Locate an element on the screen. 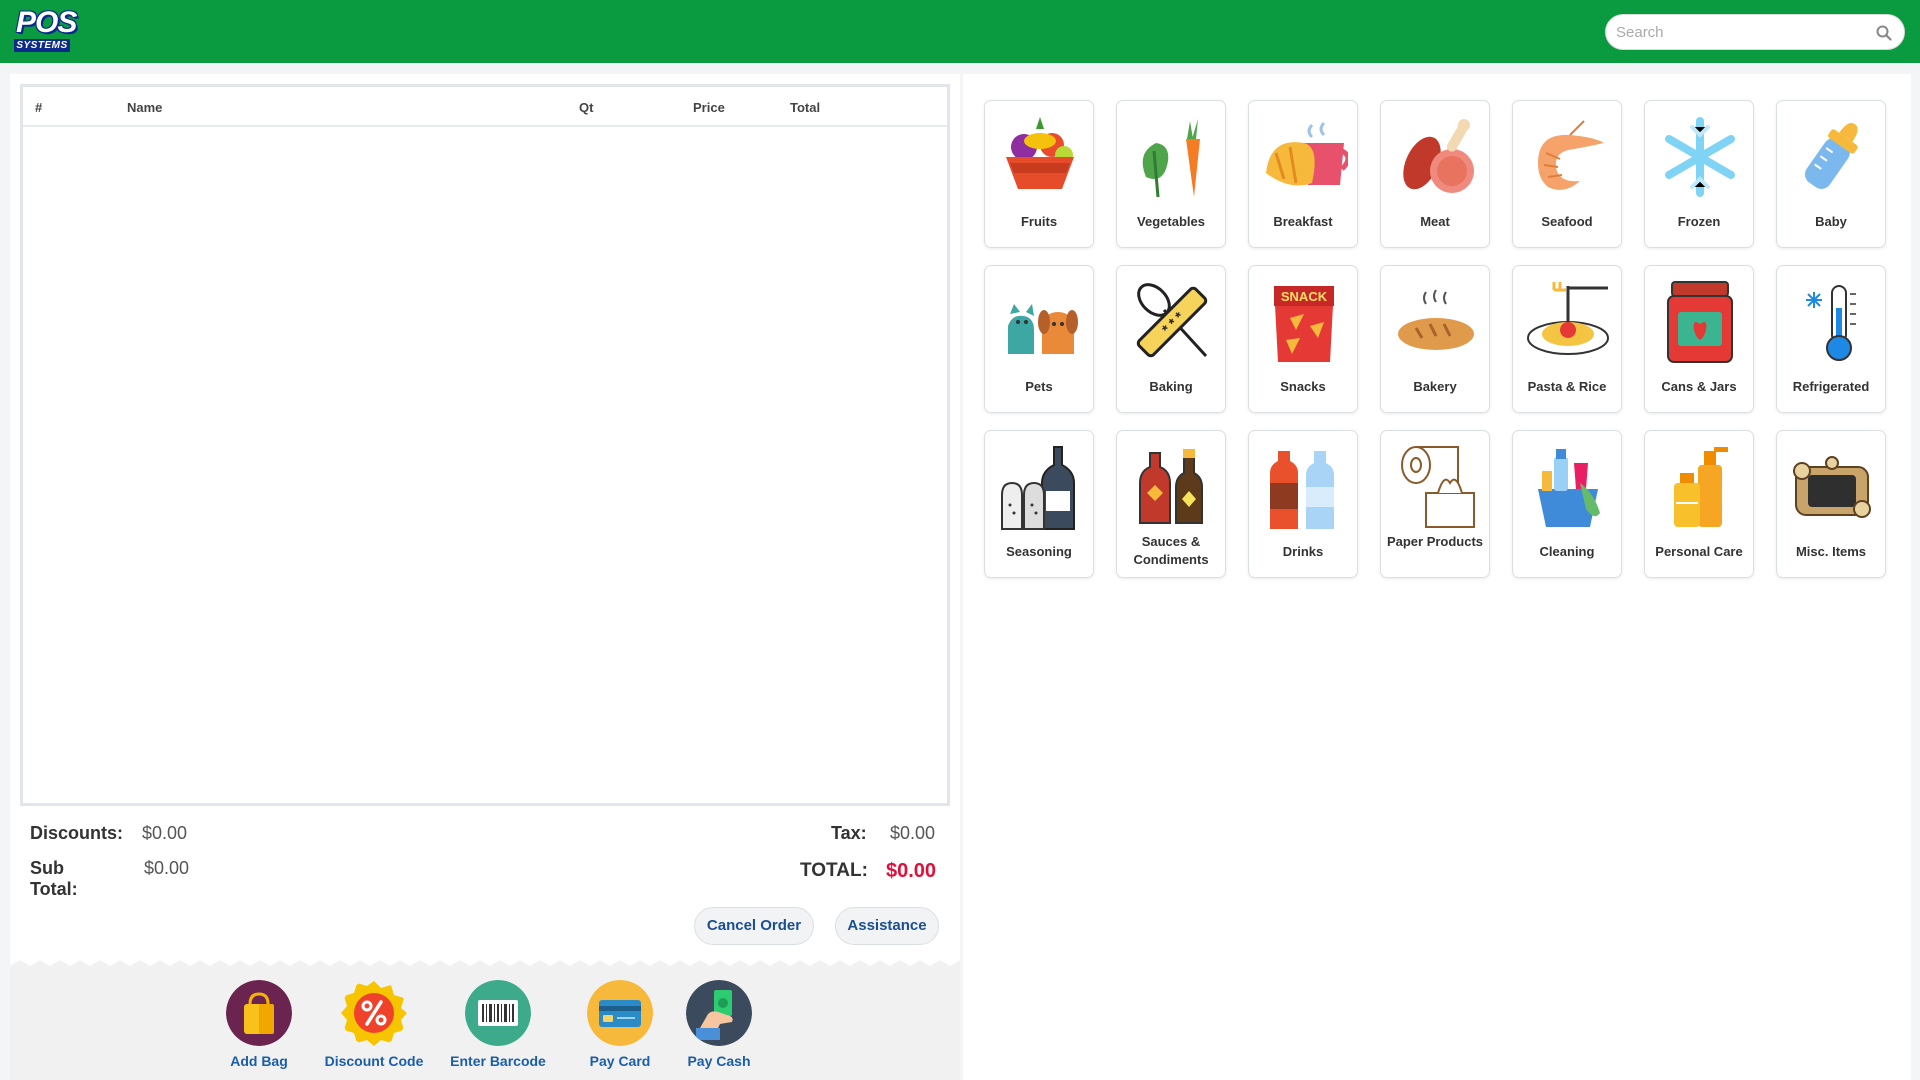  category-label: Refrigerated is located at coordinates (1831, 386).